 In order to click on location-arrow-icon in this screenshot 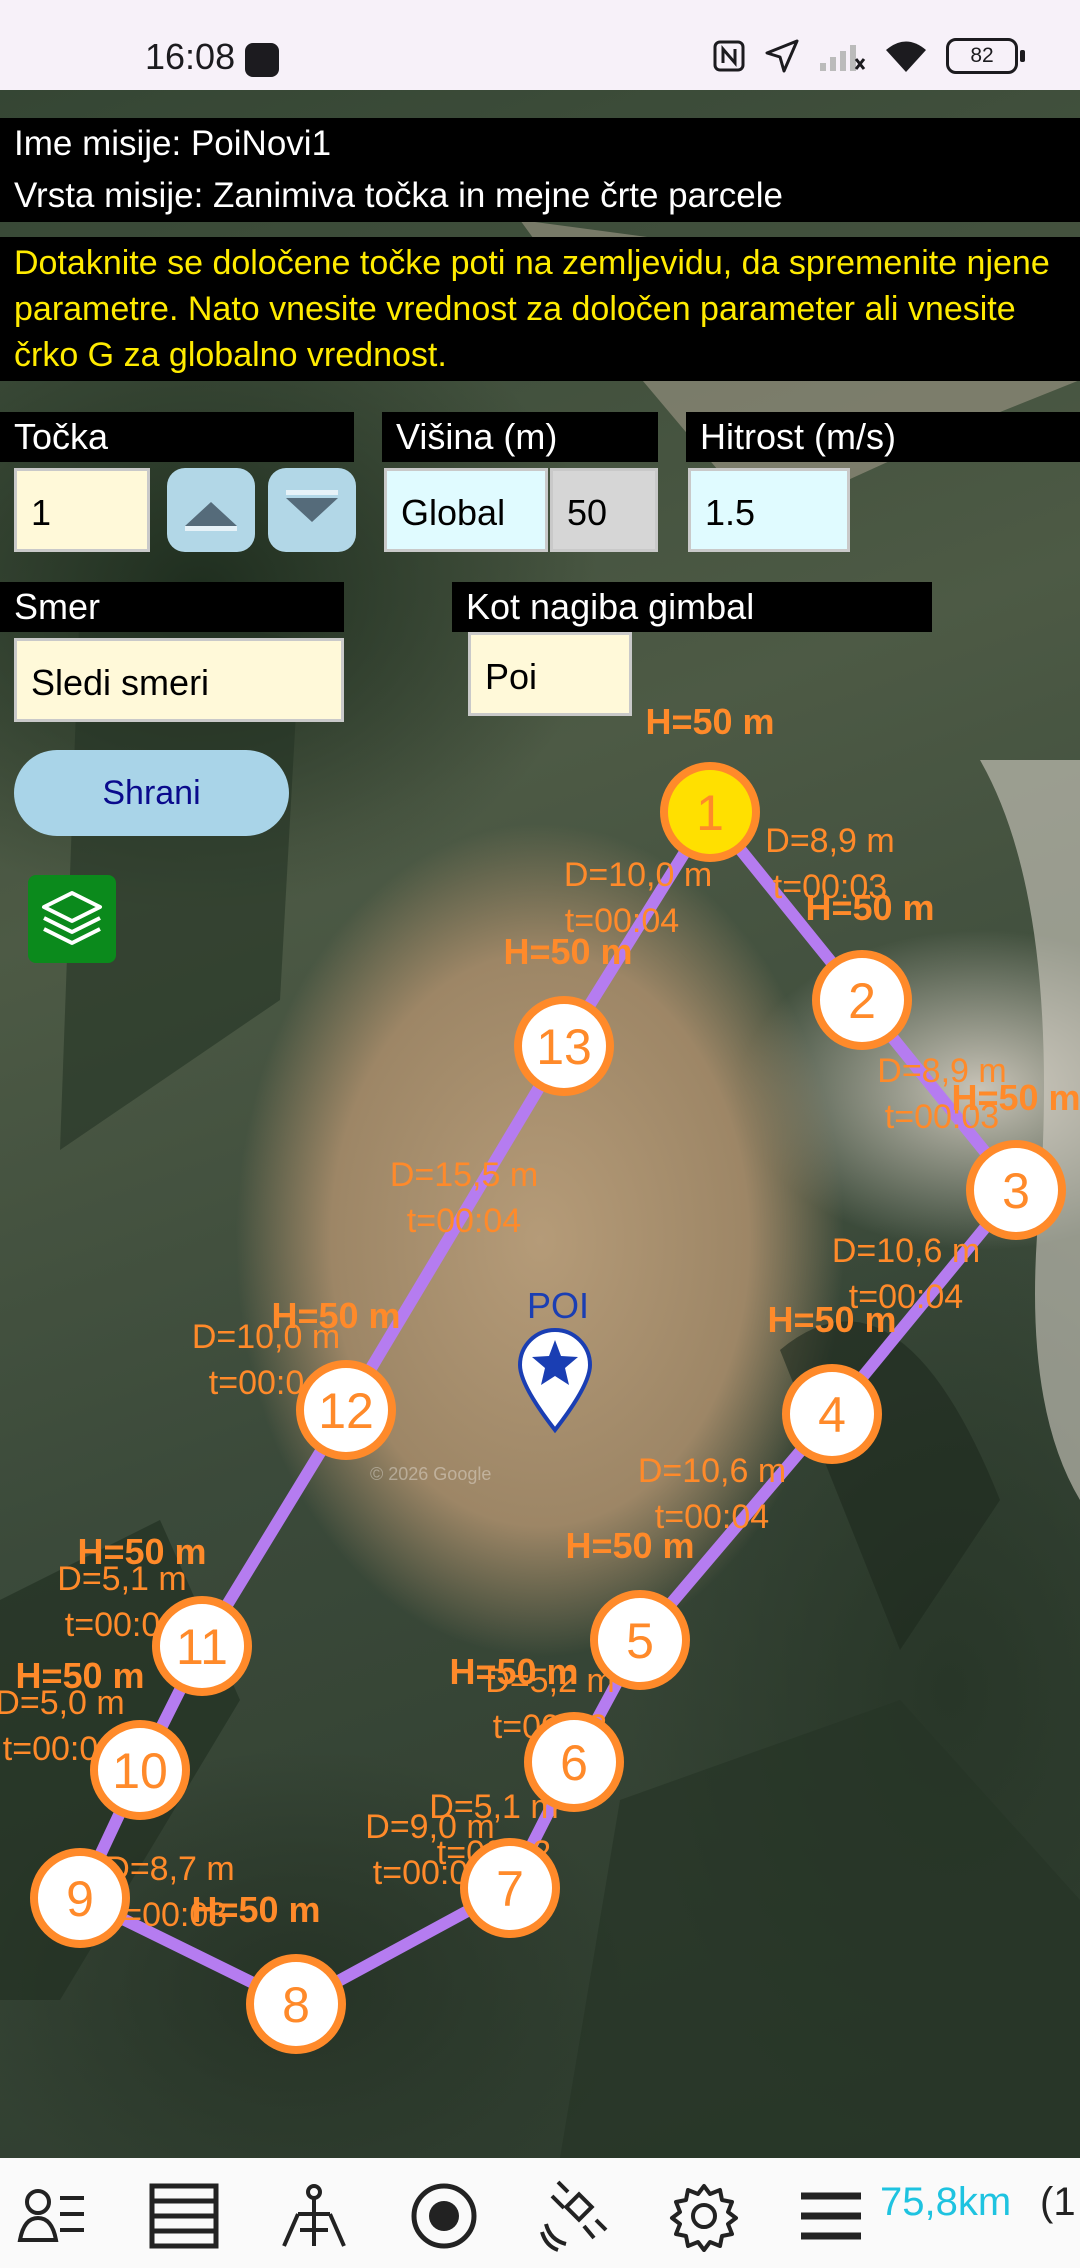, I will do `click(782, 56)`.